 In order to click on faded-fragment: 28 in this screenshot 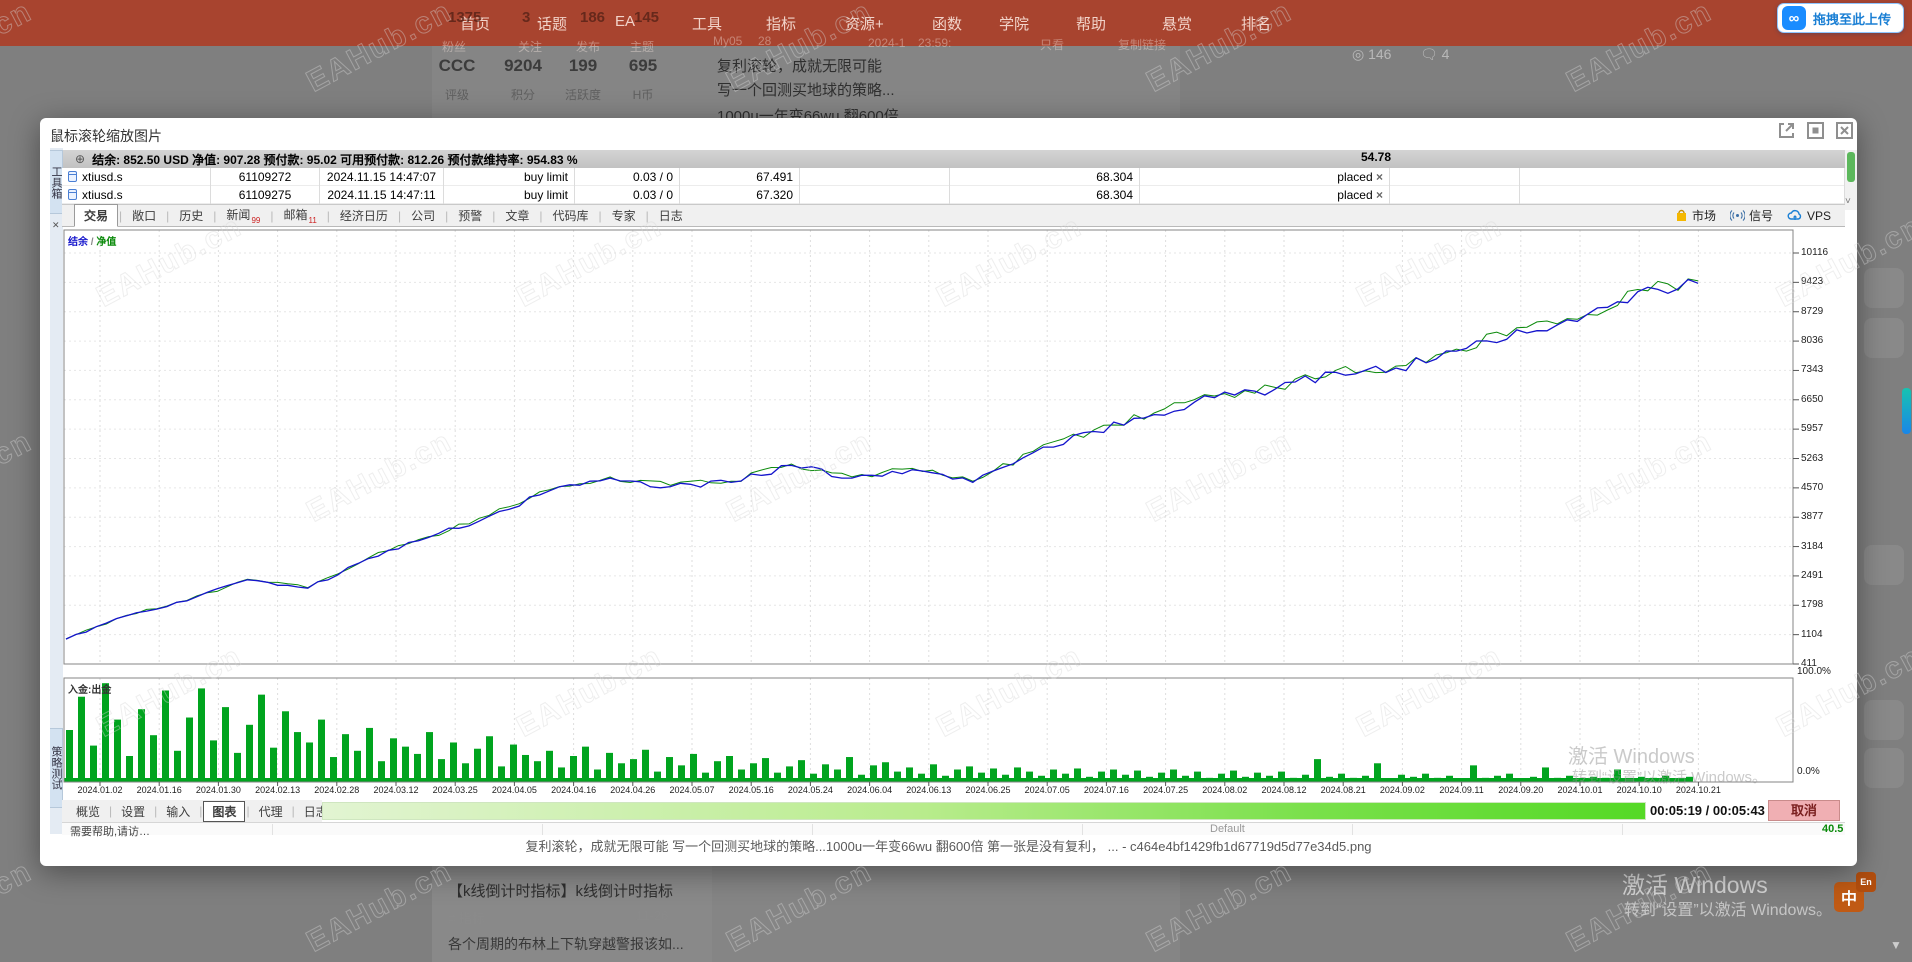, I will do `click(765, 41)`.